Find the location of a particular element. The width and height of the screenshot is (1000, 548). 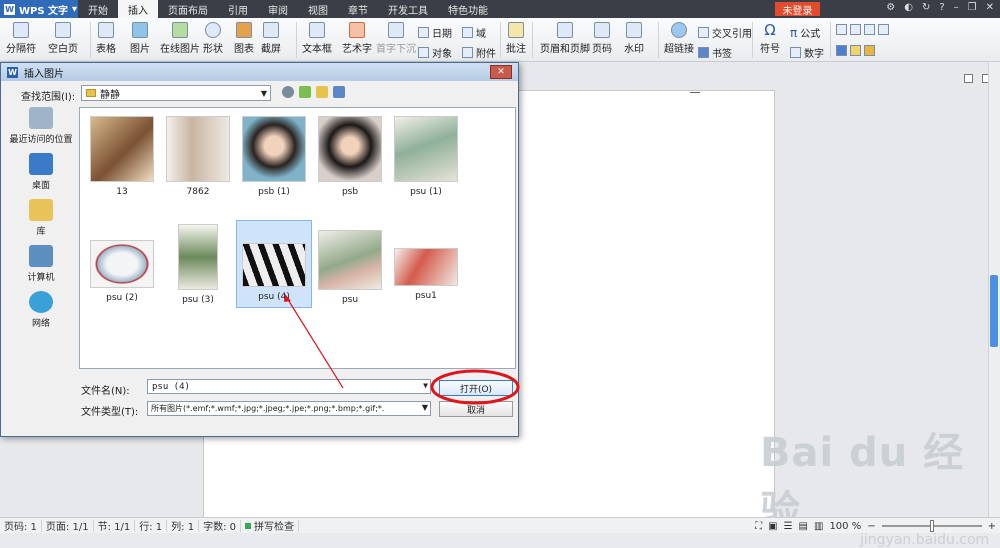

tab-section: 章节 is located at coordinates (358, 9).